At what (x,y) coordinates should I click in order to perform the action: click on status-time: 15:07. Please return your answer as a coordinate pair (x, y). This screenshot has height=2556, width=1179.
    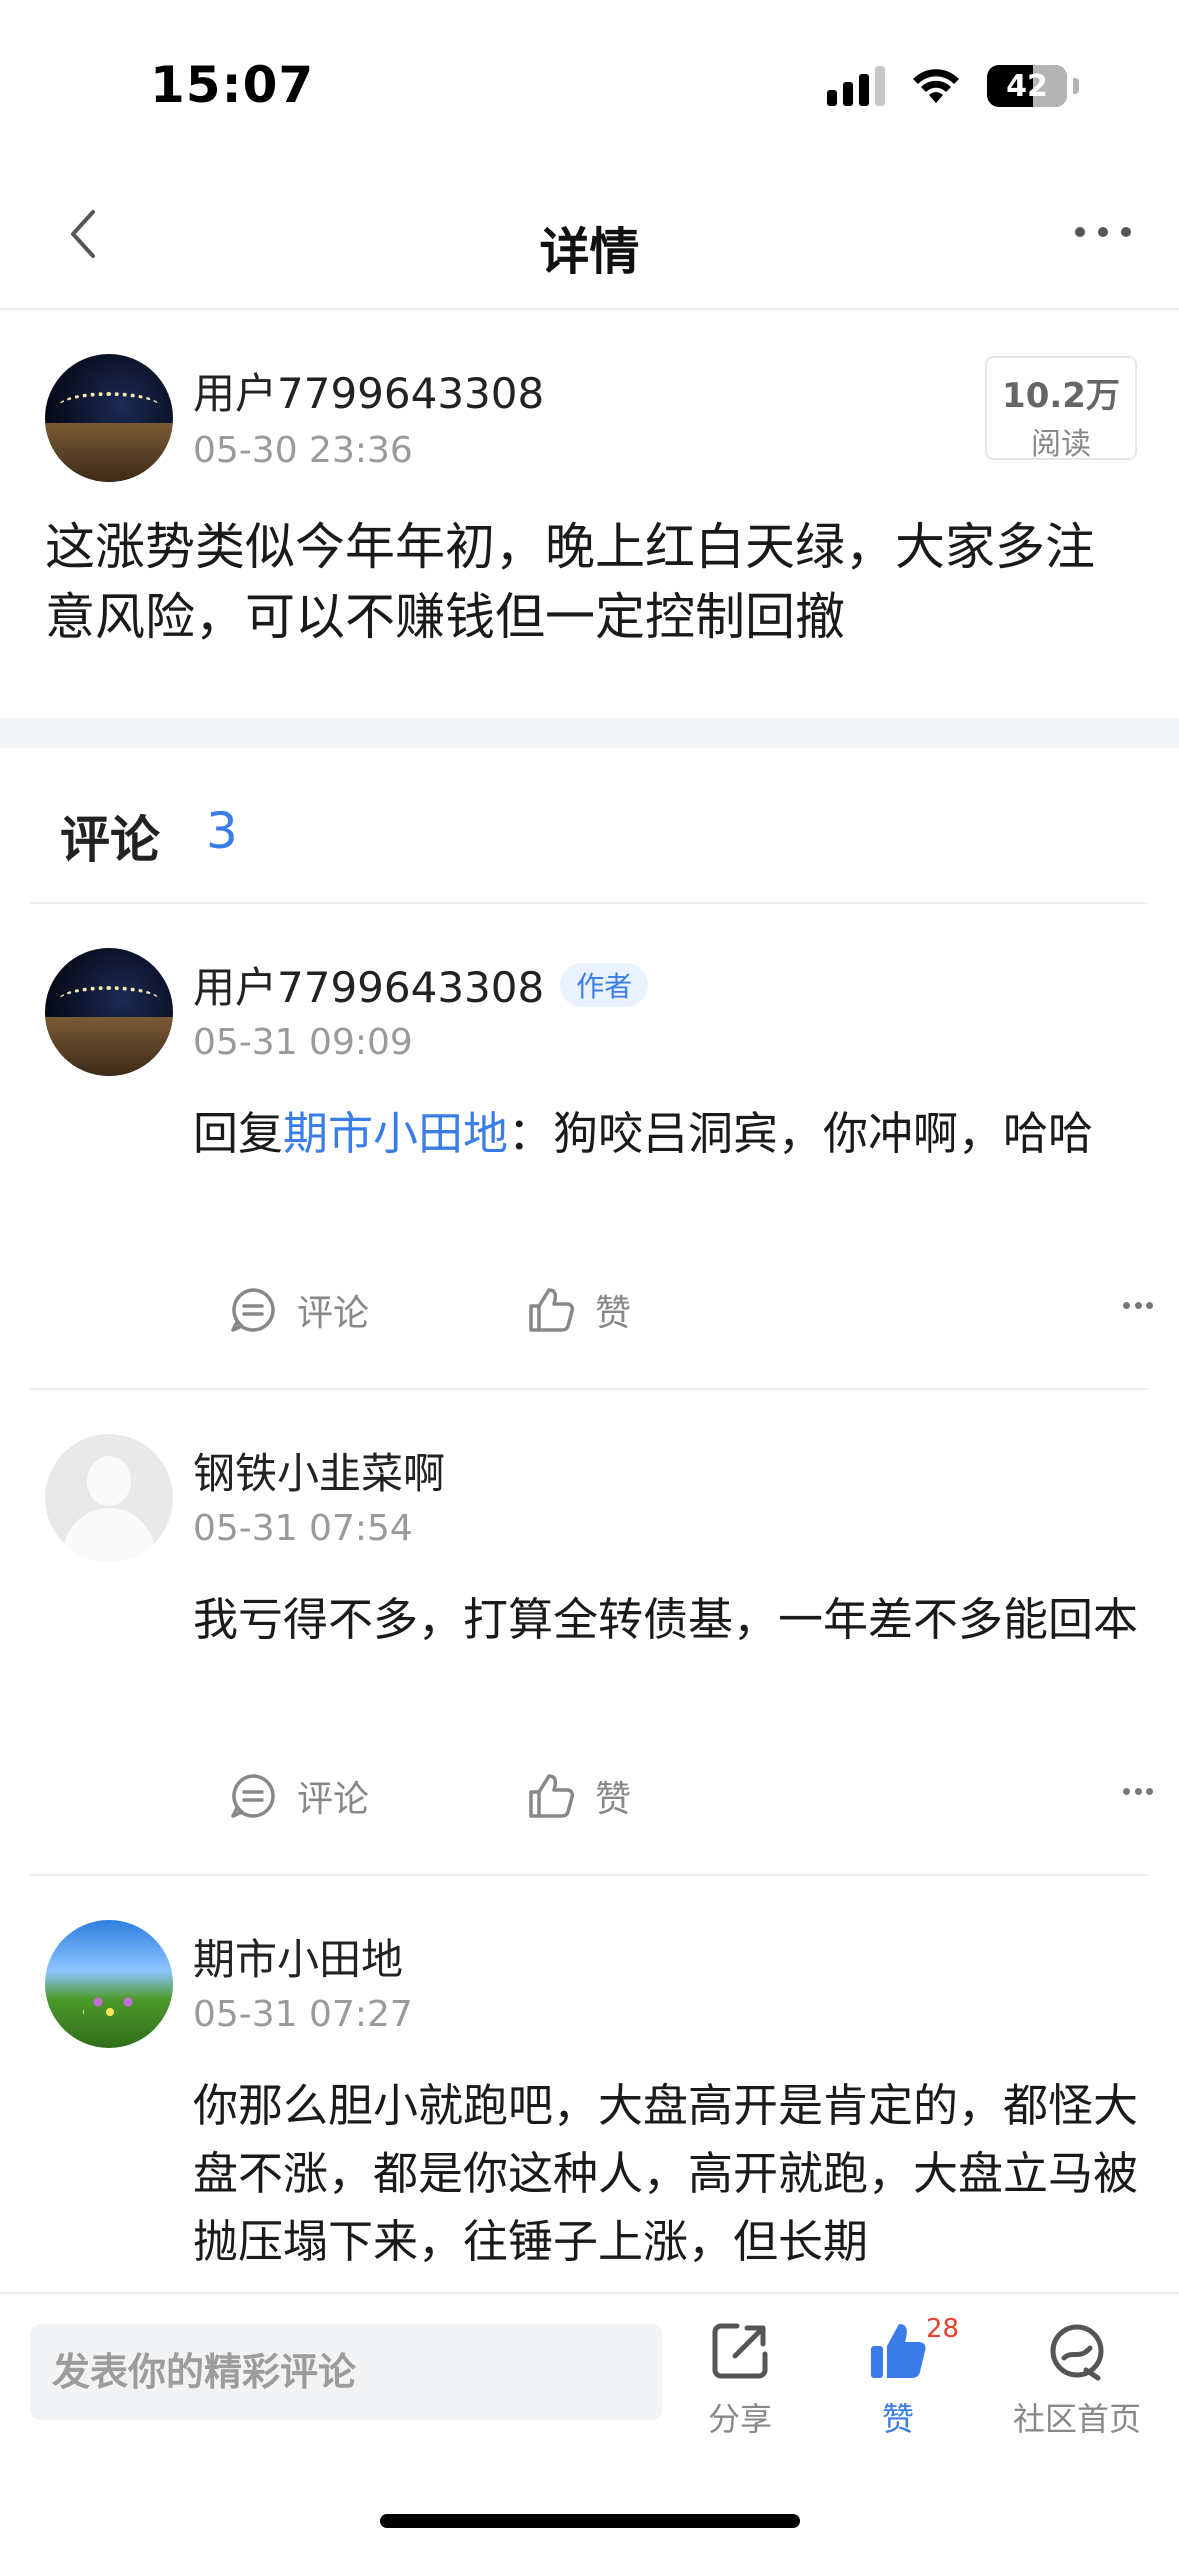
    Looking at the image, I should click on (232, 85).